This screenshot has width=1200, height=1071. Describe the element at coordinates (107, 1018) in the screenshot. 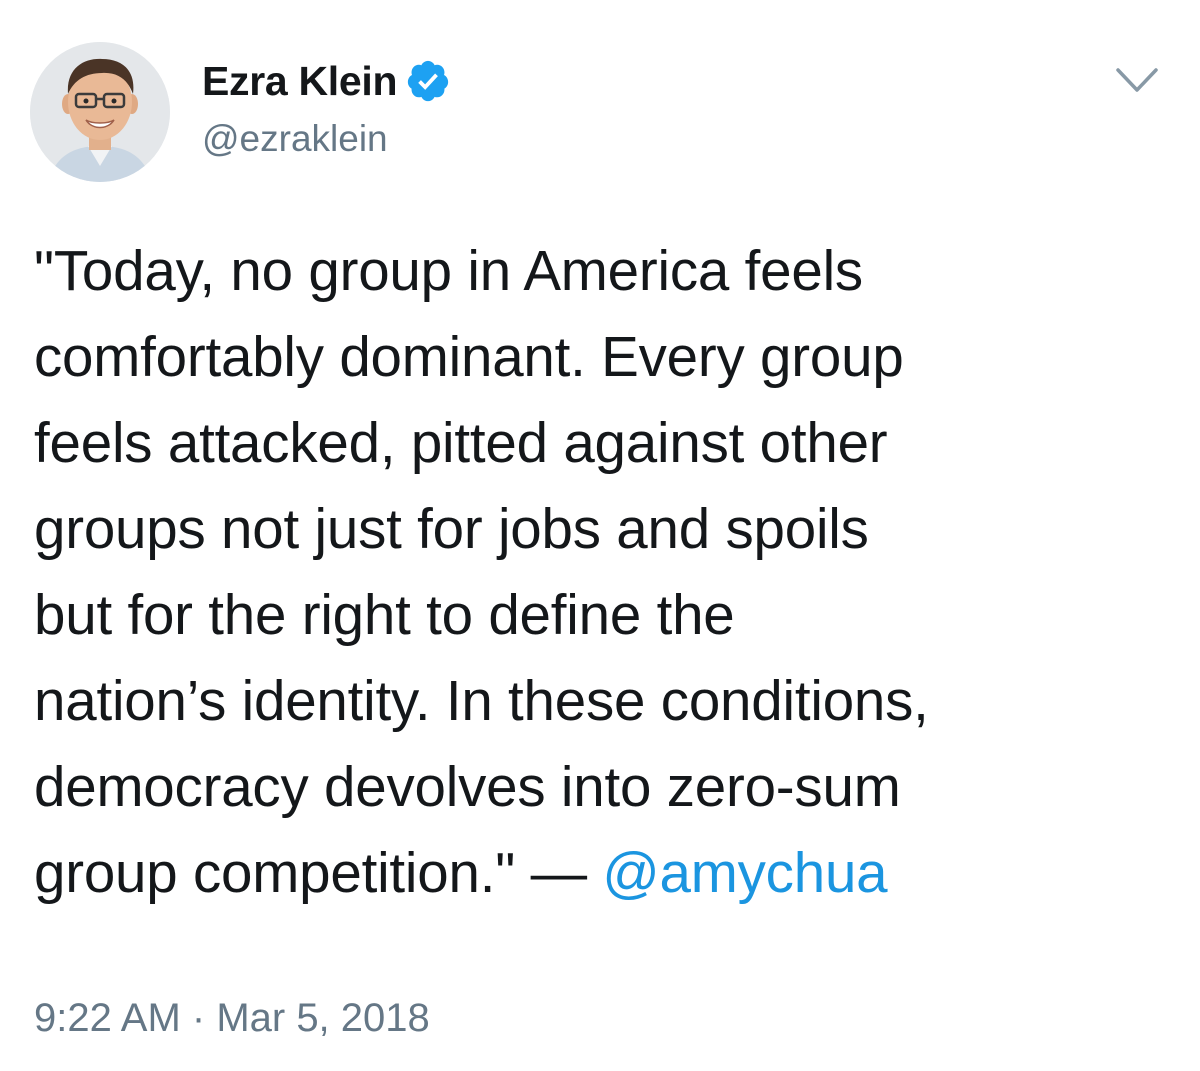

I see `tweet-time: 9:22 AM` at that location.